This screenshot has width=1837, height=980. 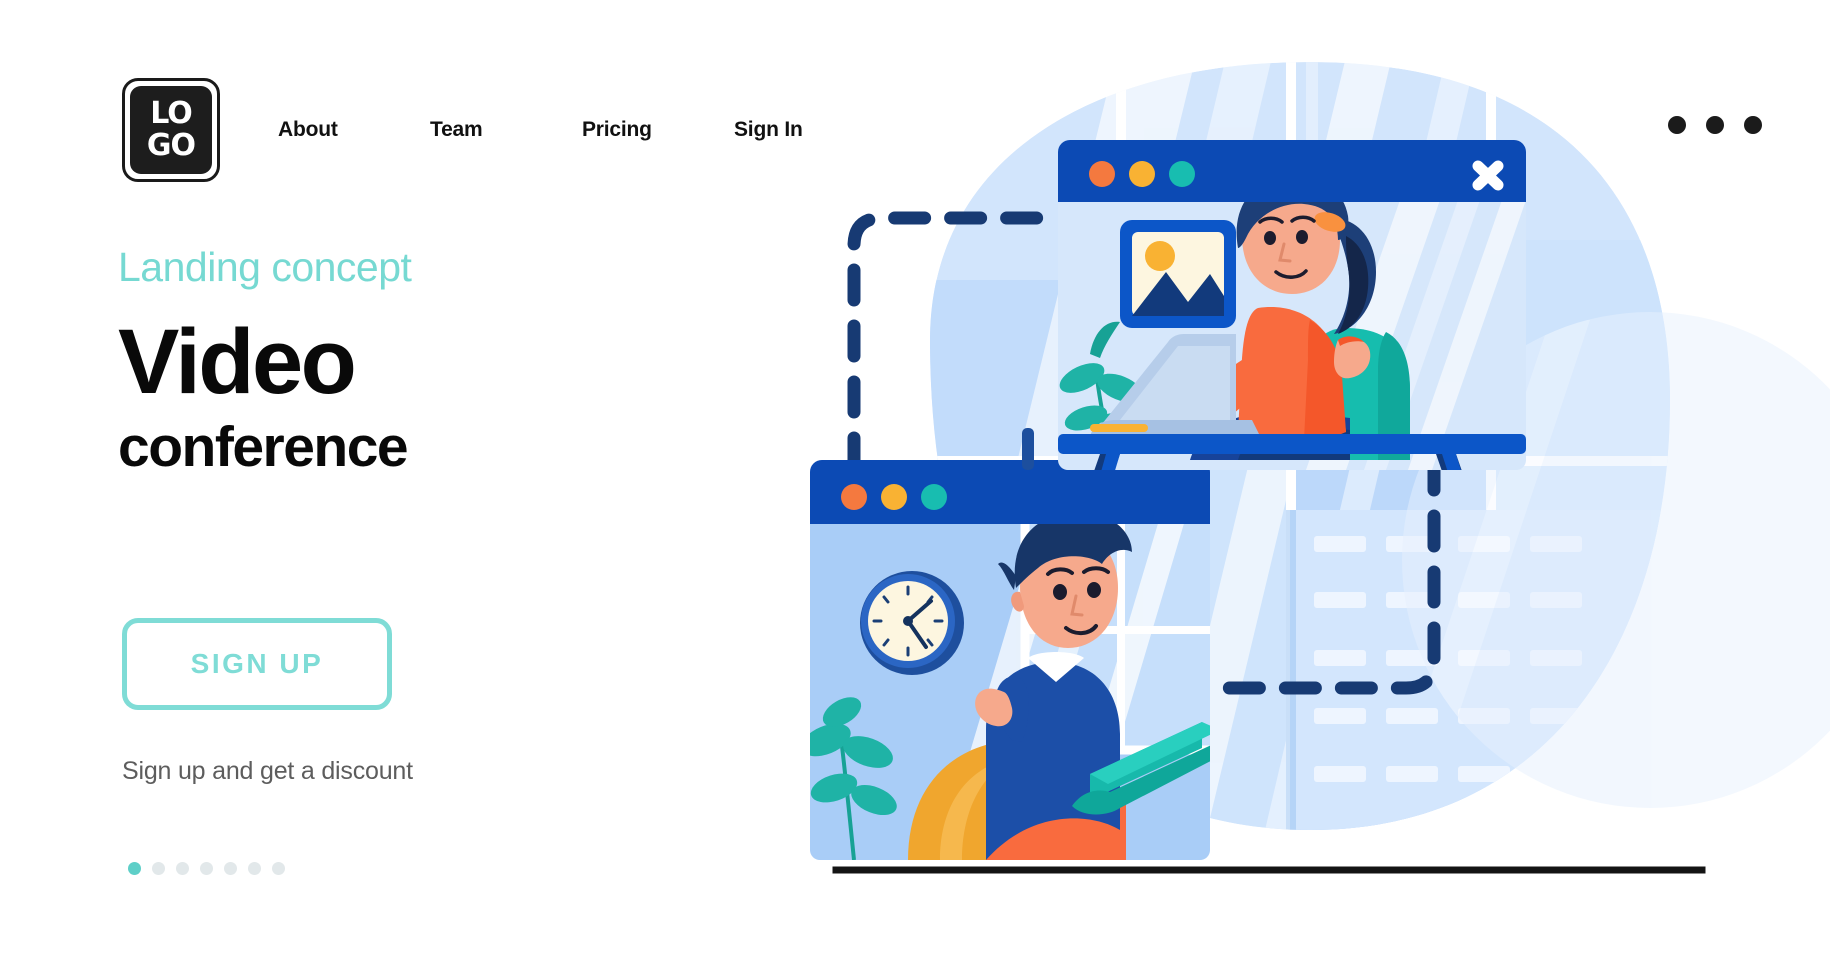 I want to click on hero-subtext: Sign up and get a discount, so click(x=267, y=771).